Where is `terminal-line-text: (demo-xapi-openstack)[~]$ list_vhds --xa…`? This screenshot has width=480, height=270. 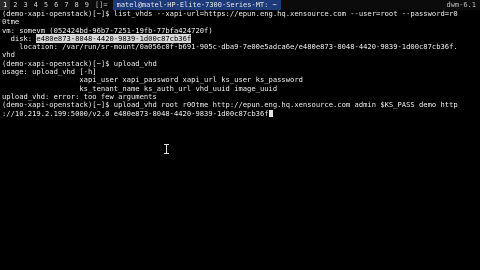
terminal-line-text: (demo-xapi-openstack)[~]$ list_vhds --xa… is located at coordinates (230, 13).